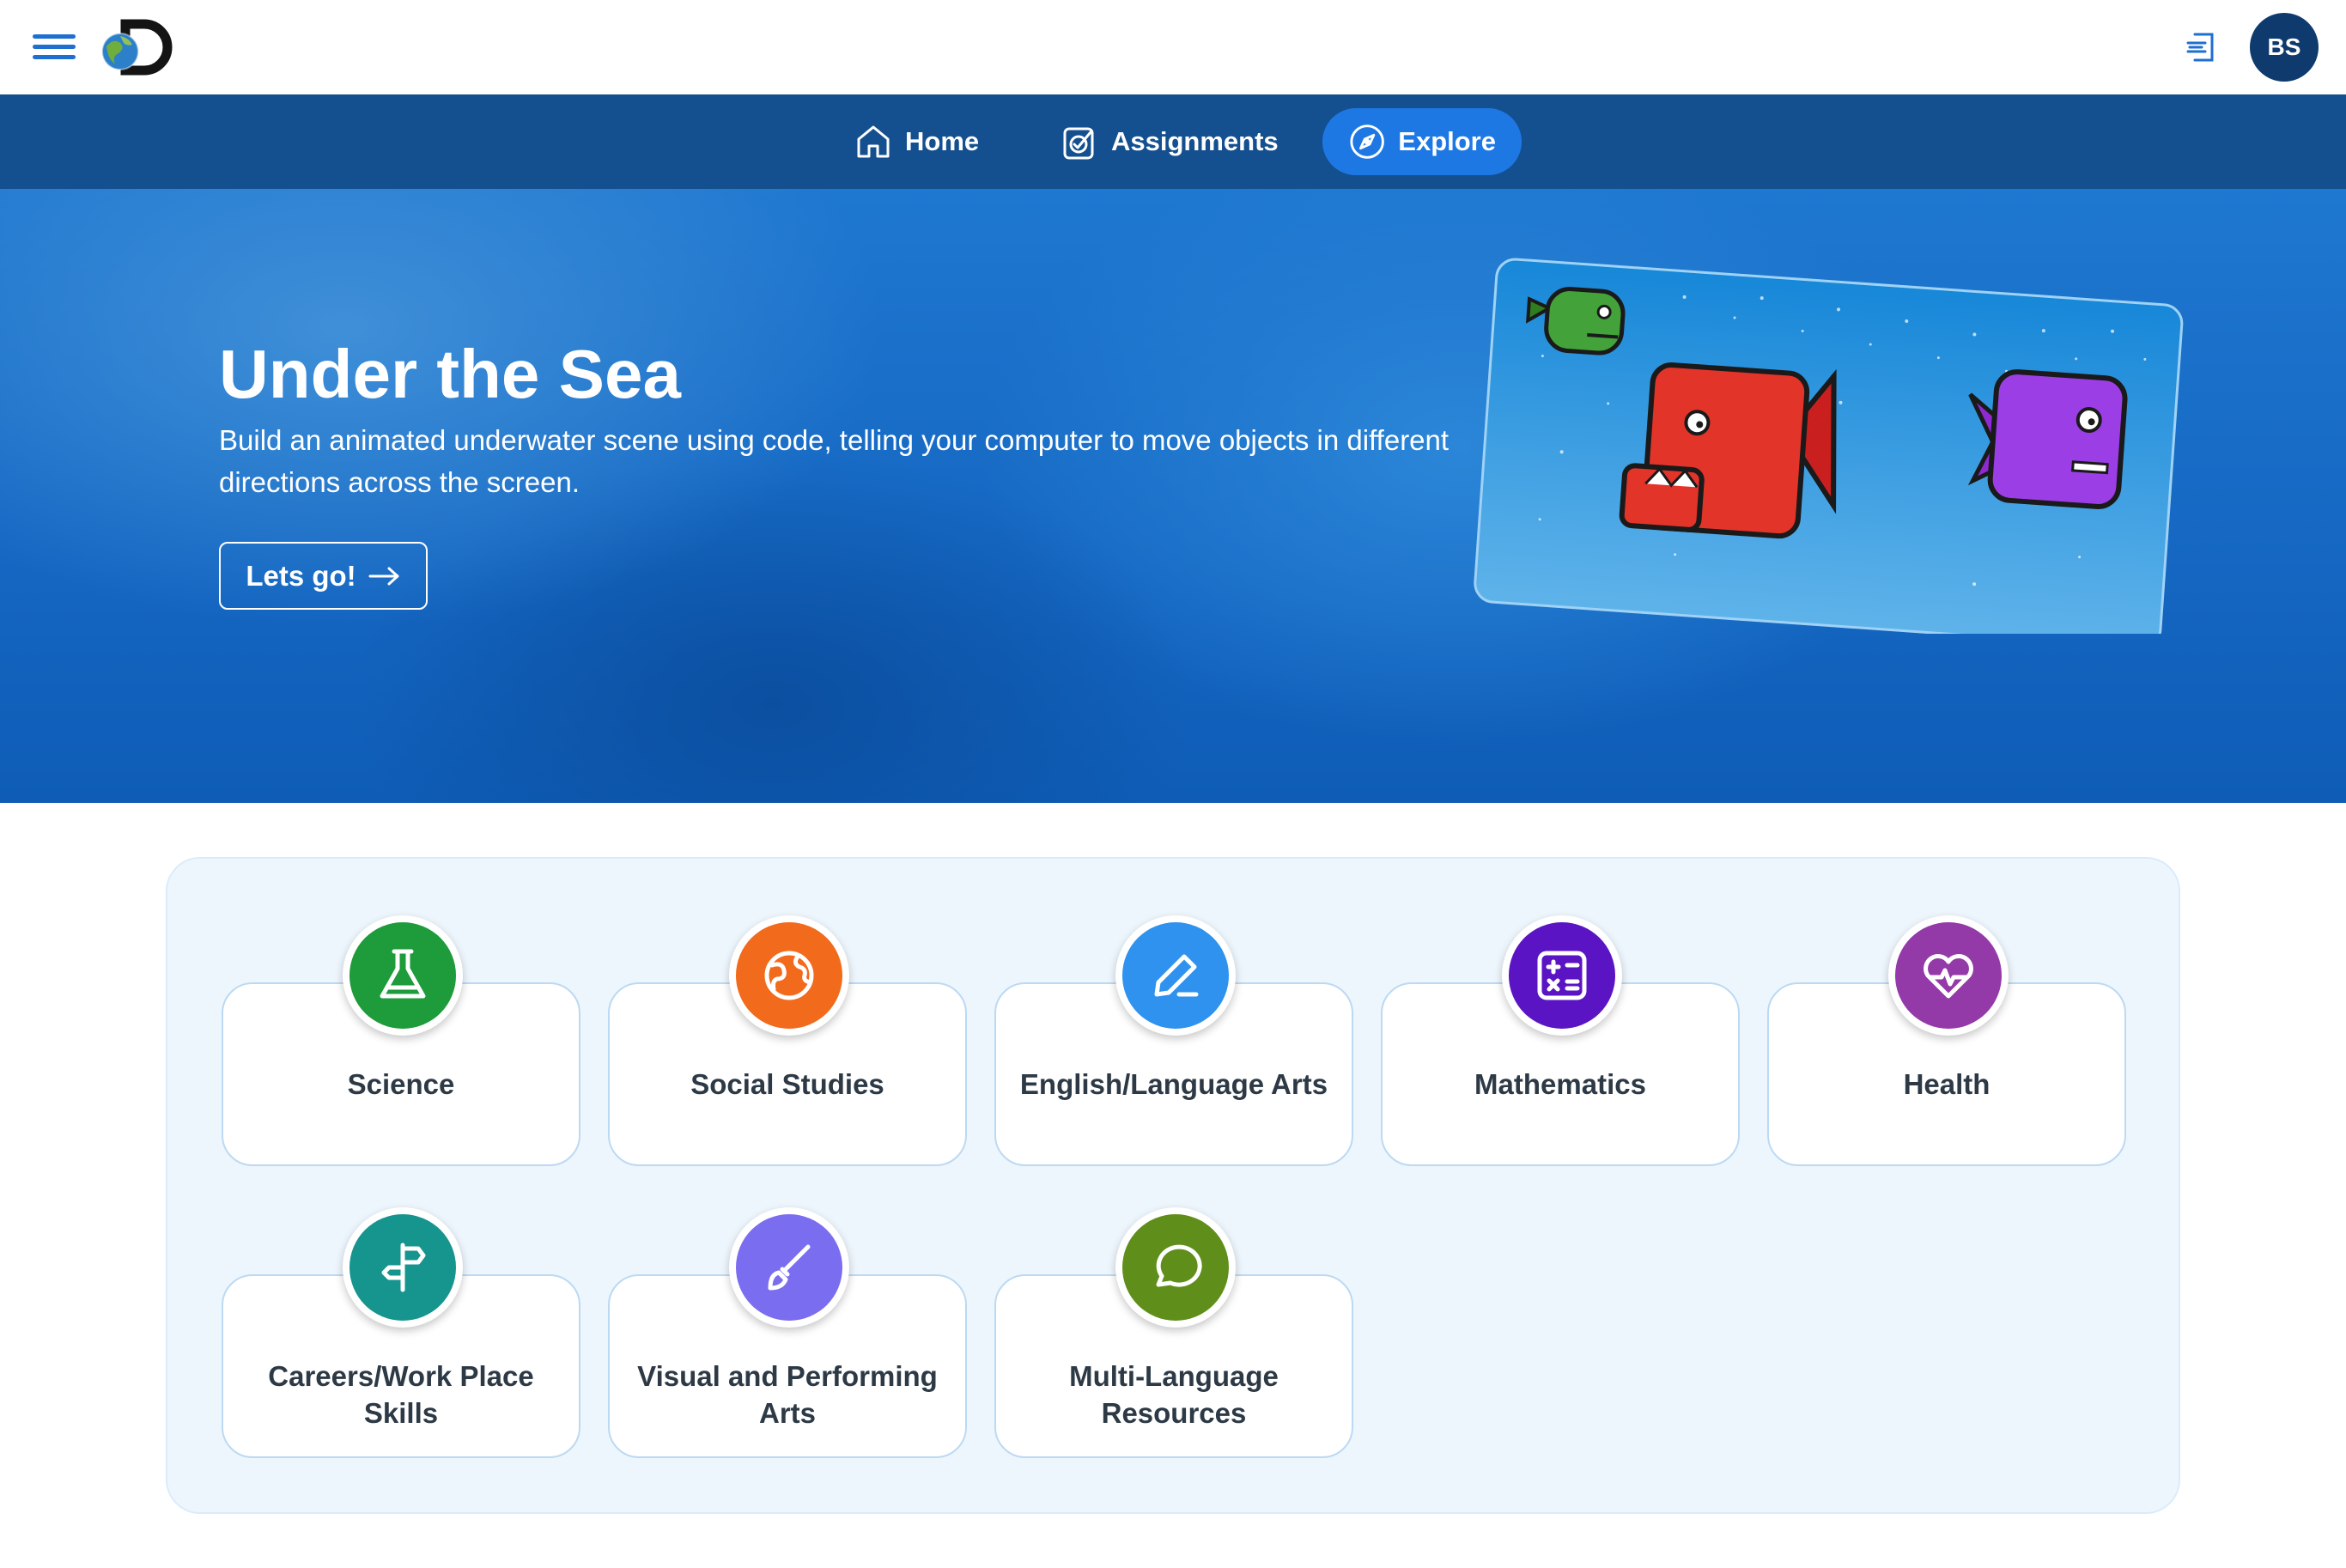 Image resolution: width=2346 pixels, height=1568 pixels. Describe the element at coordinates (1173, 1084) in the screenshot. I see `subject-label: English/Language Arts` at that location.